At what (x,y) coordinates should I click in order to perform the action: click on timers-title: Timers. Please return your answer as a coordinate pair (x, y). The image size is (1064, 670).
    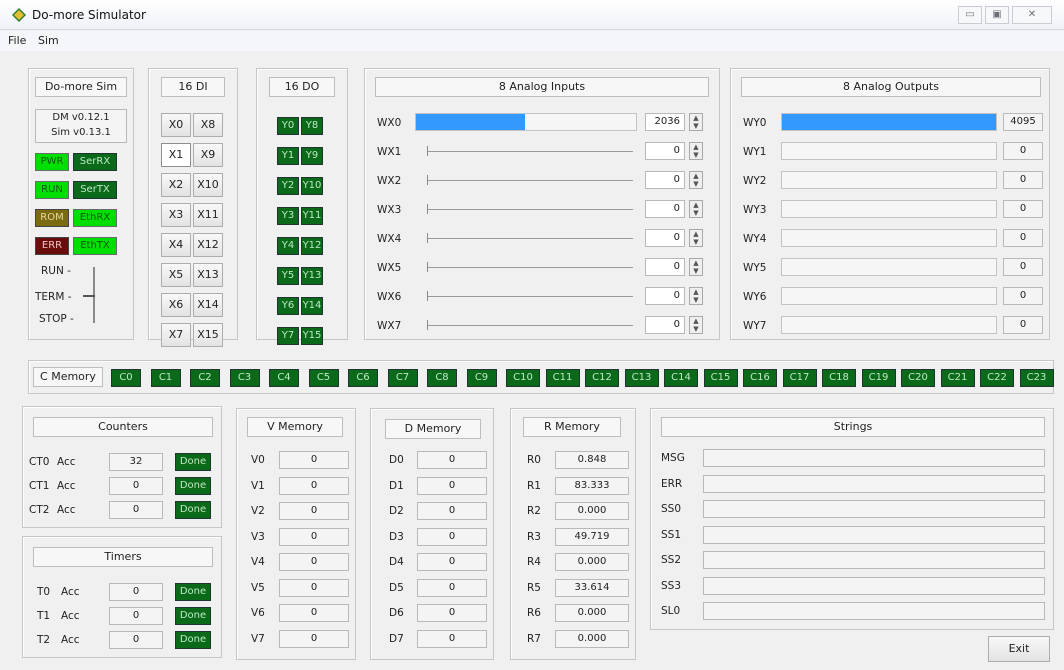
    Looking at the image, I should click on (123, 557).